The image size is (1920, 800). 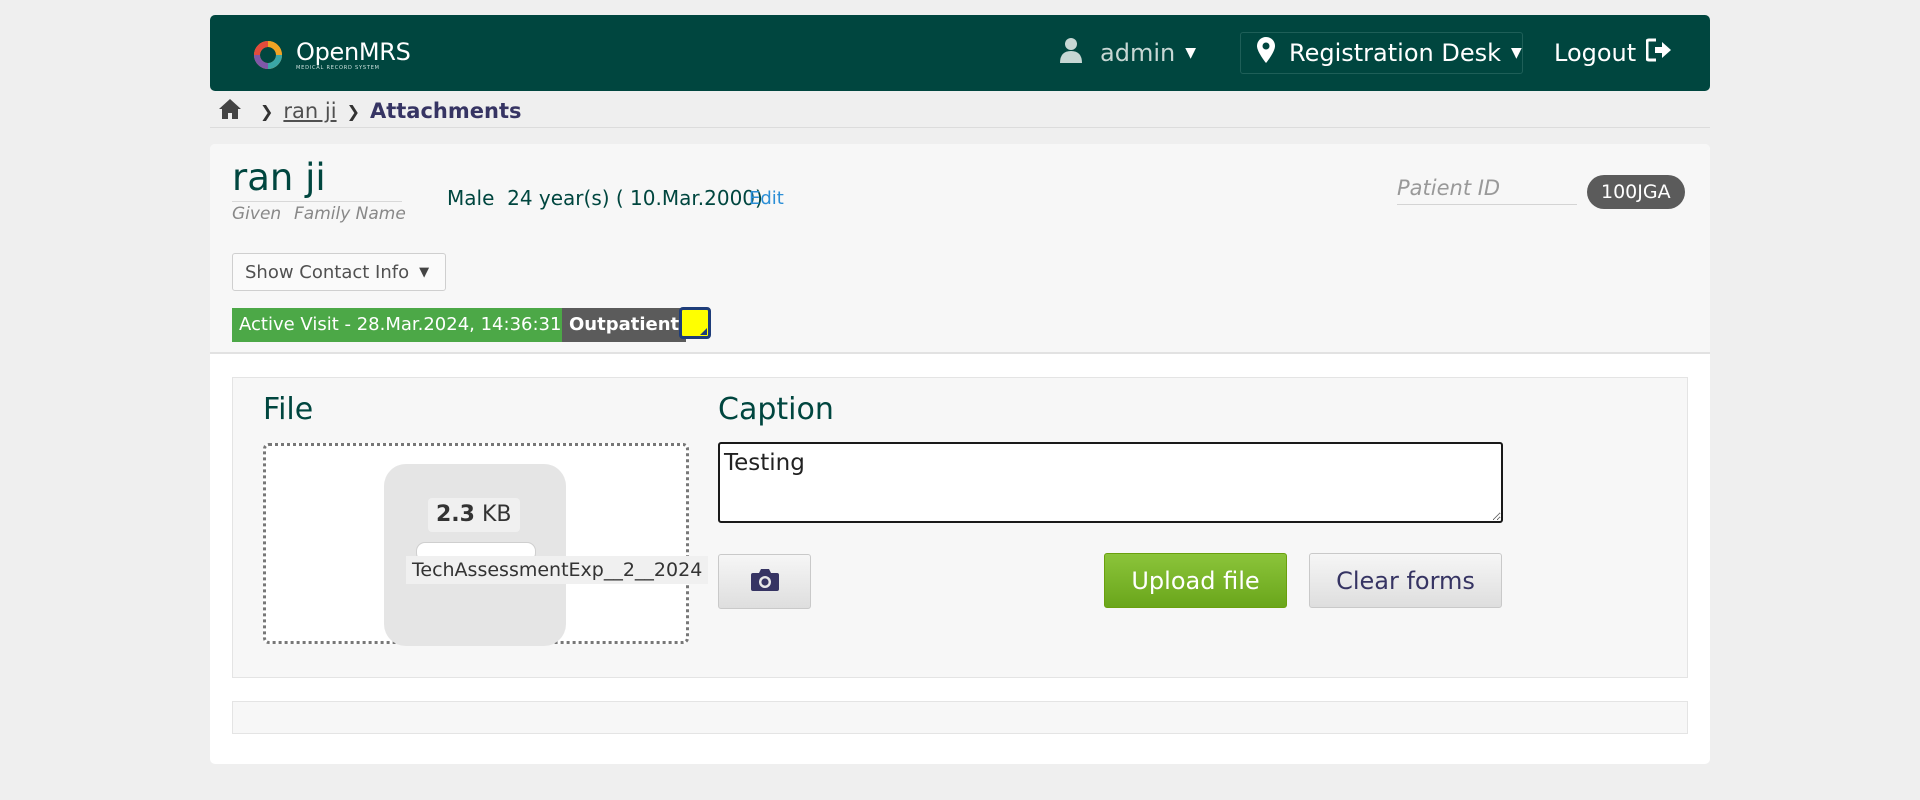 I want to click on user-menu: admin ▼, so click(x=1128, y=53).